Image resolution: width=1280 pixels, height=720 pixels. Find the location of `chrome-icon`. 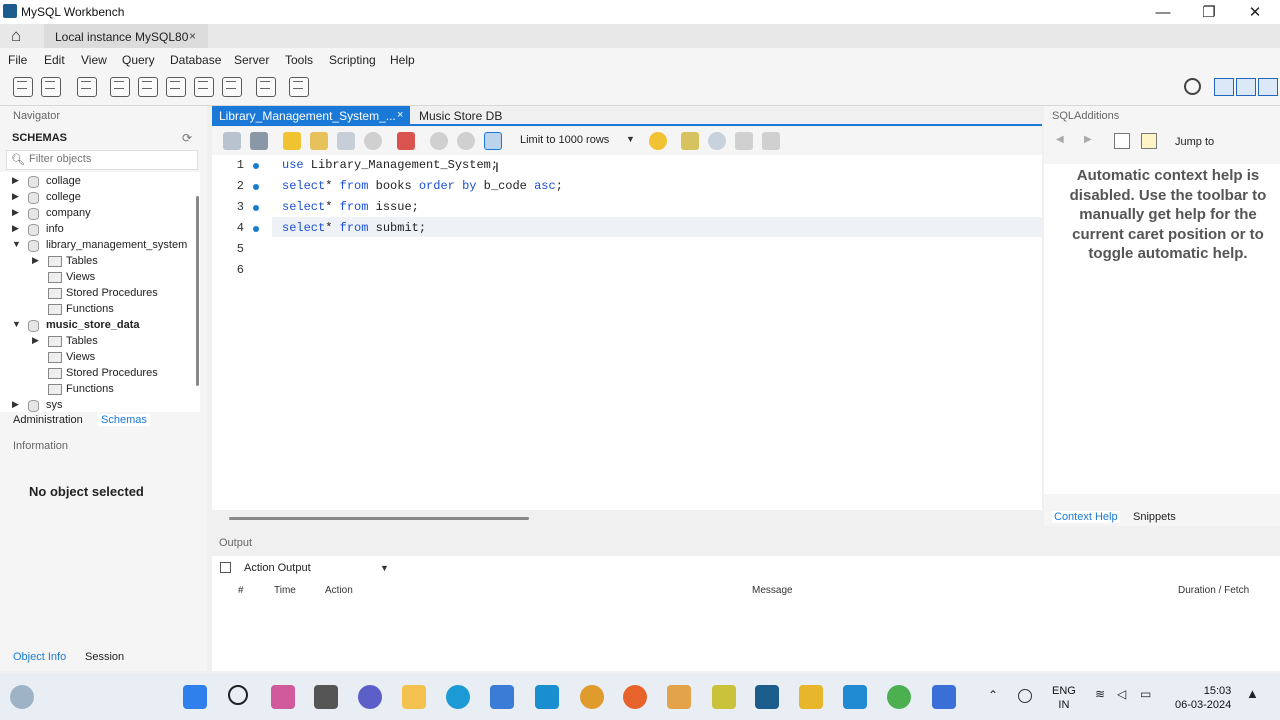

chrome-icon is located at coordinates (899, 697).